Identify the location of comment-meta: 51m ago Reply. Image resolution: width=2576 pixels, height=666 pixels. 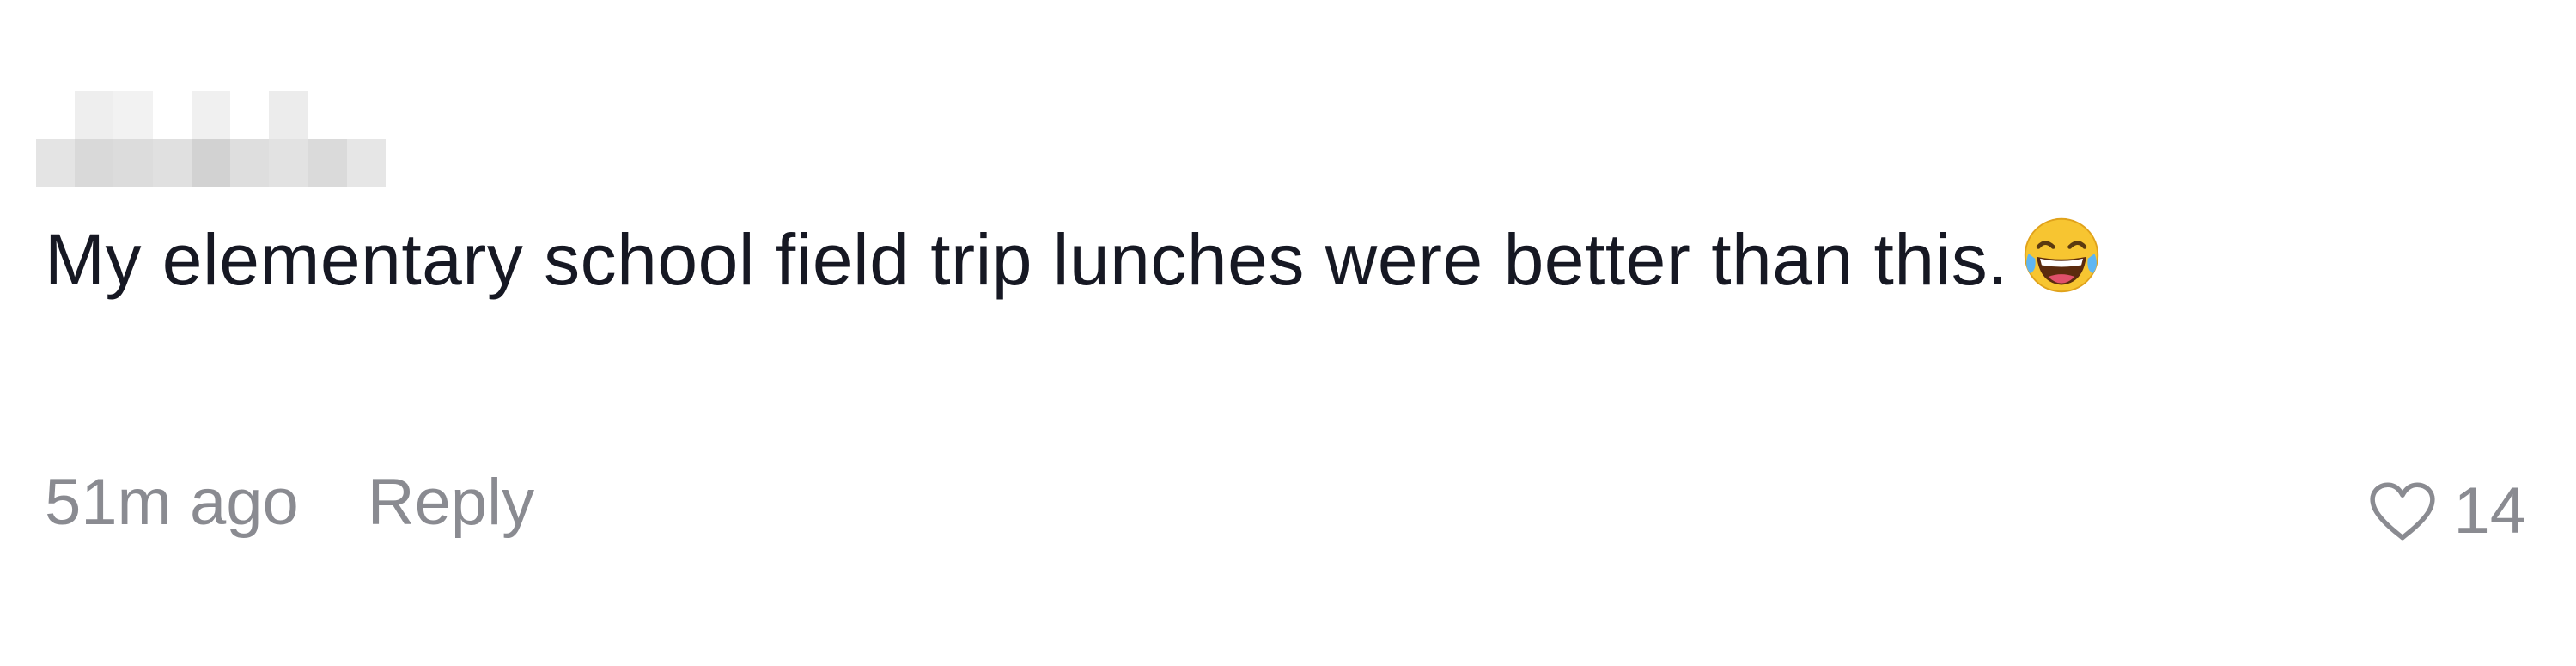
(289, 503).